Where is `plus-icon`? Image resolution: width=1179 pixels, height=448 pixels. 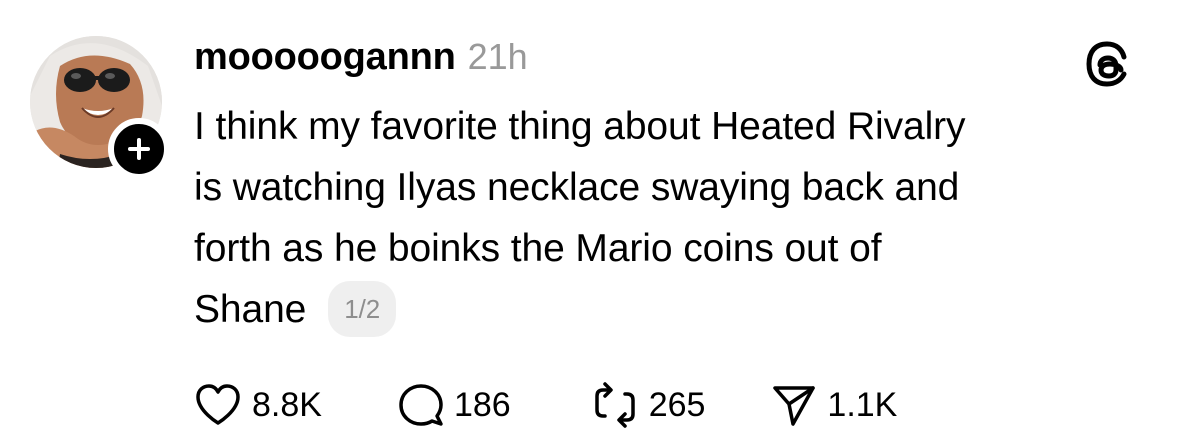
plus-icon is located at coordinates (139, 149).